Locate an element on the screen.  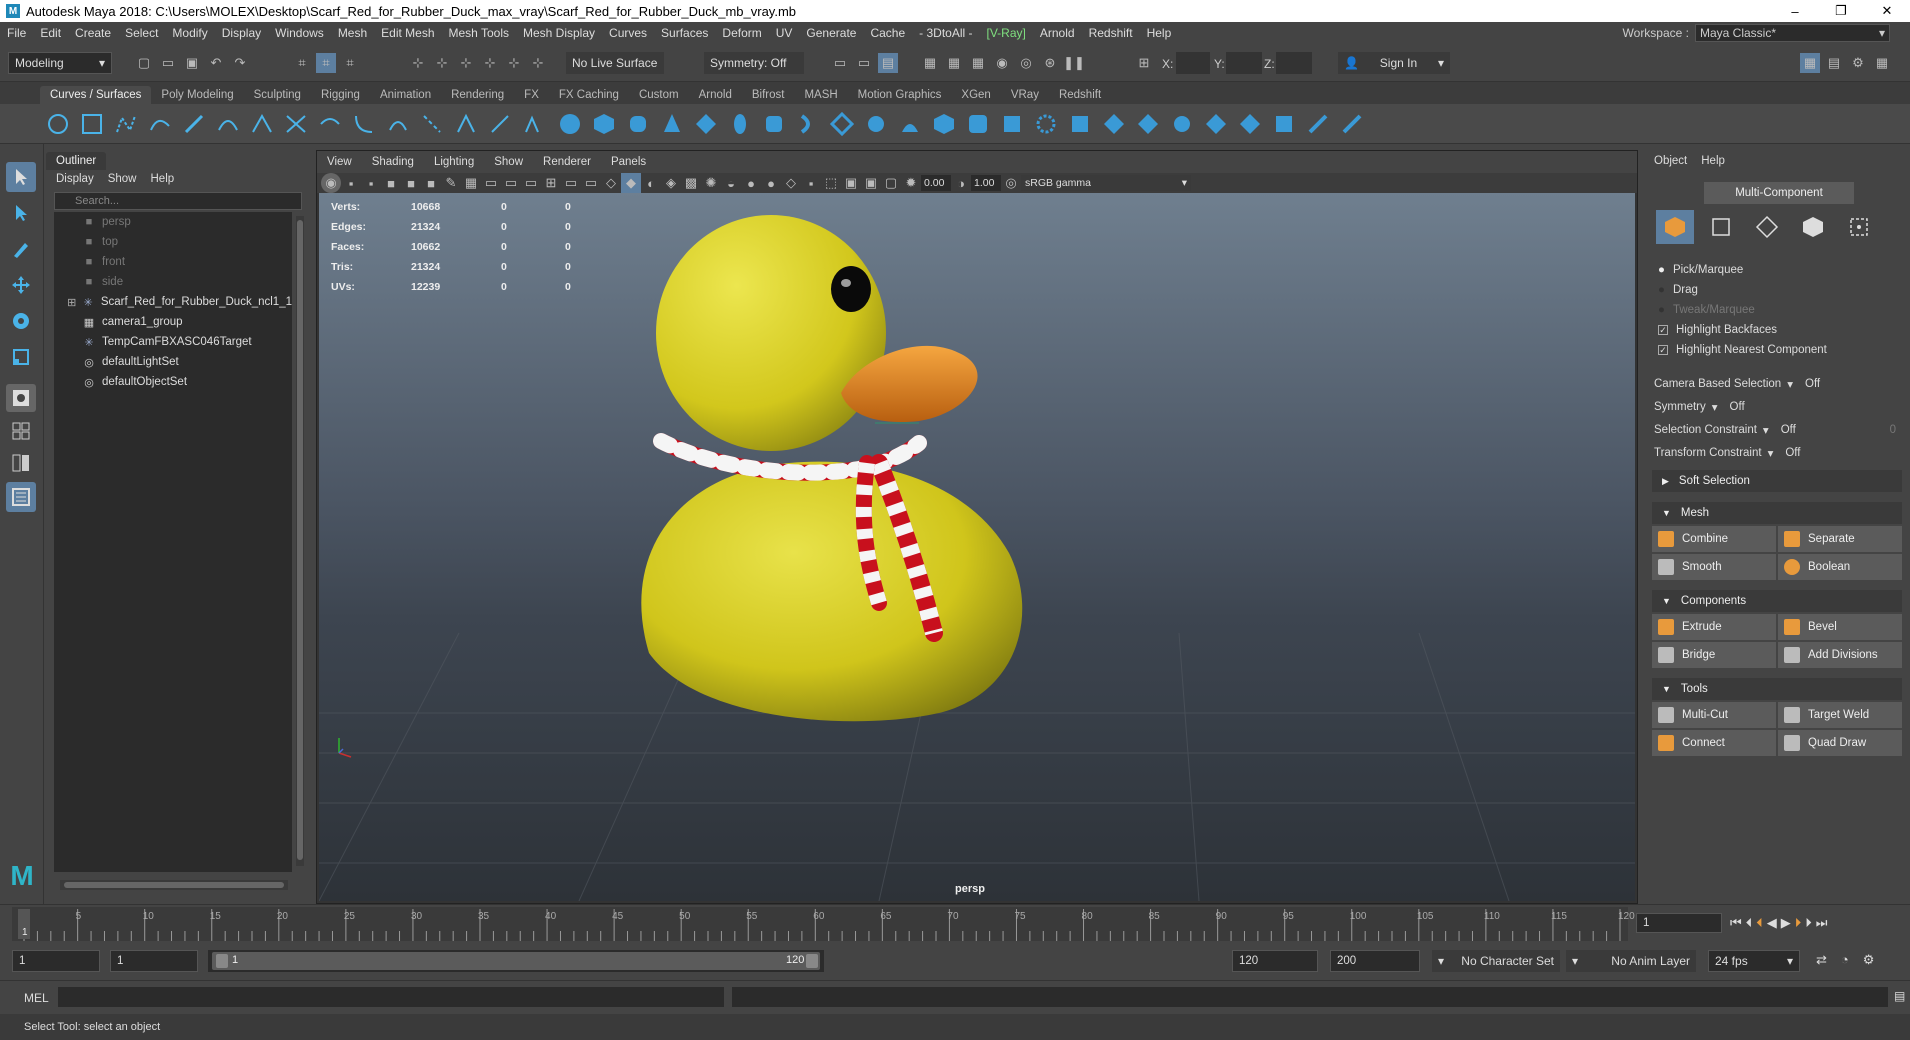
nurbs-sphere-icon is located at coordinates (570, 124).